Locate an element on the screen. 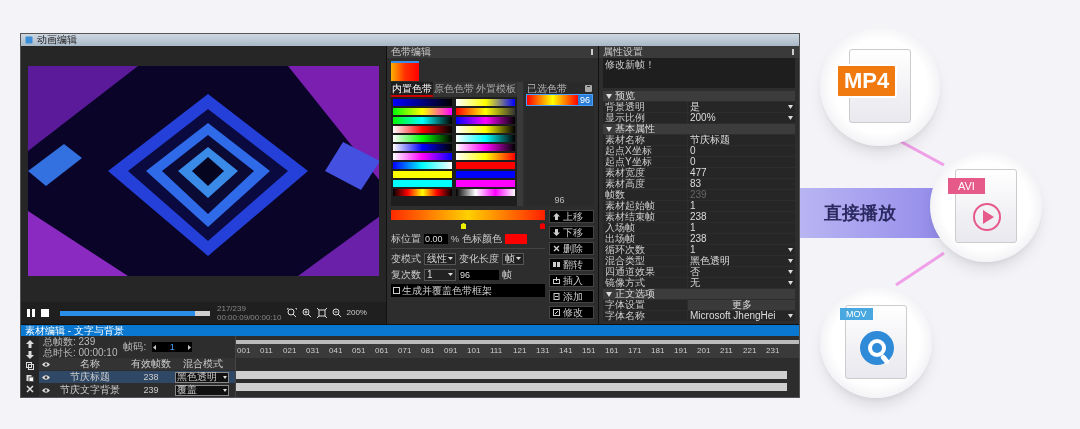 The width and height of the screenshot is (1080, 429). generate-button: 生成并覆盖色带框架 is located at coordinates (468, 290).